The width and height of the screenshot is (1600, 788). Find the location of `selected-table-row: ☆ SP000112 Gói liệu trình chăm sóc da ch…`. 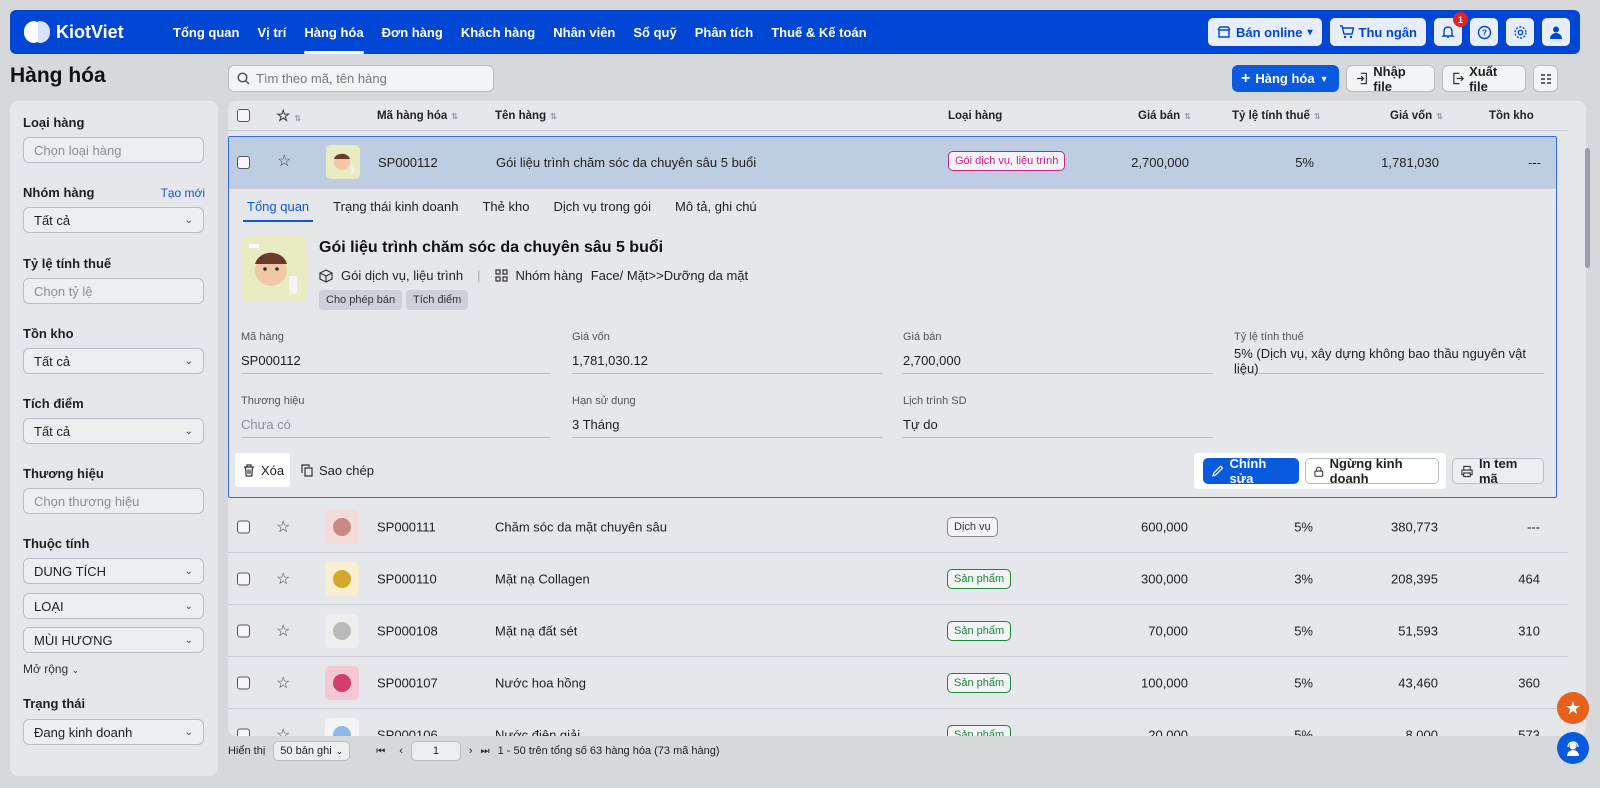

selected-table-row: ☆ SP000112 Gói liệu trình chăm sóc da ch… is located at coordinates (892, 163).